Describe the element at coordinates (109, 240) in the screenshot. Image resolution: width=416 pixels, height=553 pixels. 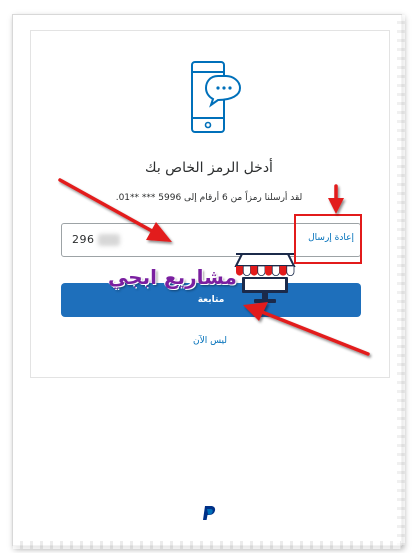
I see `code-blur-mask` at that location.